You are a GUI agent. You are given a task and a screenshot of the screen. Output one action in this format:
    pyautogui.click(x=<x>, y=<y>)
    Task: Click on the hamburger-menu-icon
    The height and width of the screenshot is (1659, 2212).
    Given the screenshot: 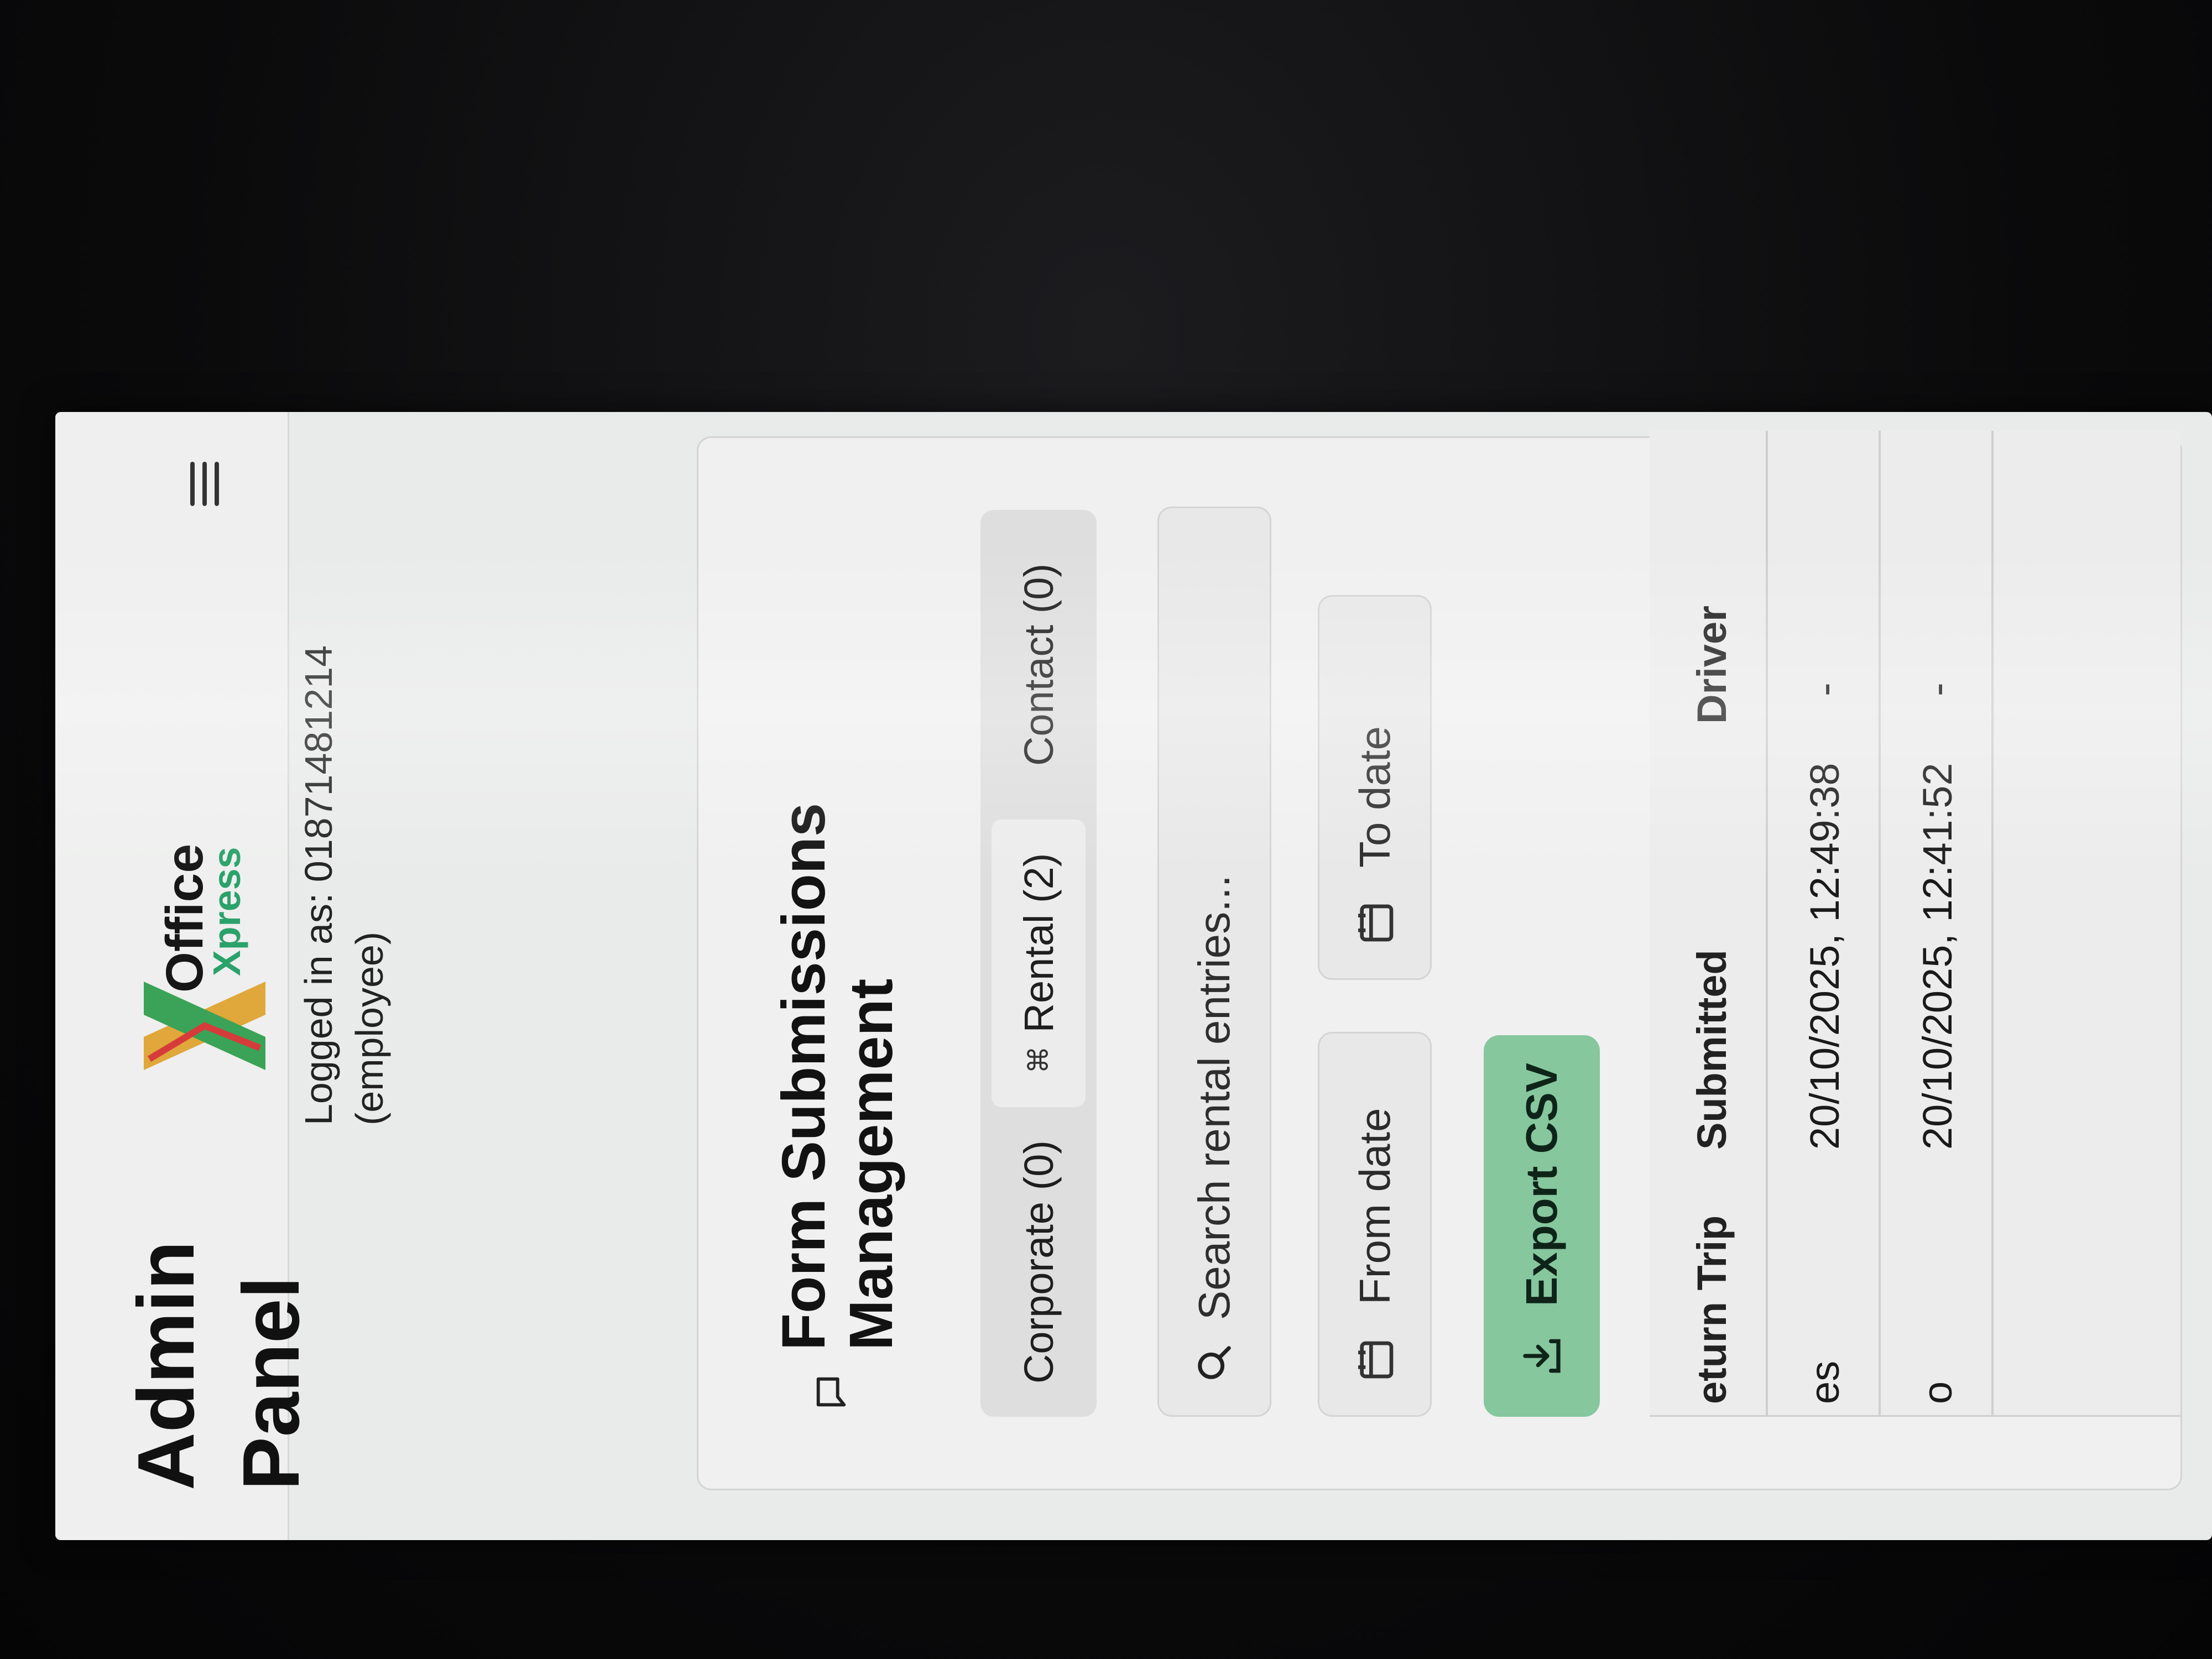 What is the action you would take?
    pyautogui.click(x=205, y=484)
    